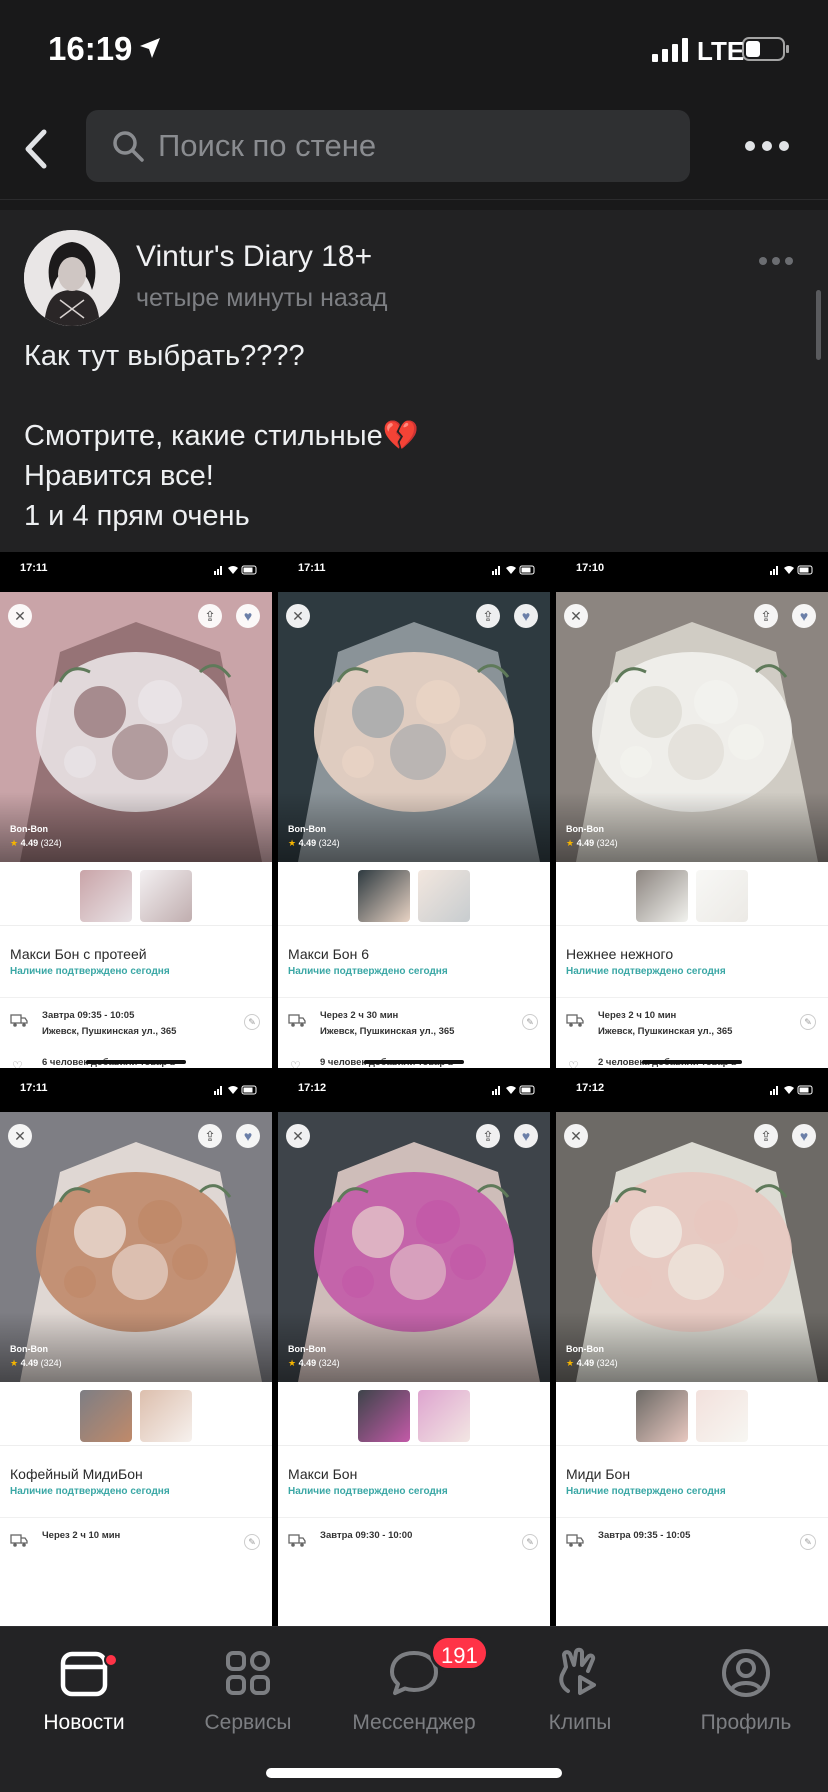  What do you see at coordinates (692, 1062) in the screenshot?
I see `screenshot-home-indicator` at bounding box center [692, 1062].